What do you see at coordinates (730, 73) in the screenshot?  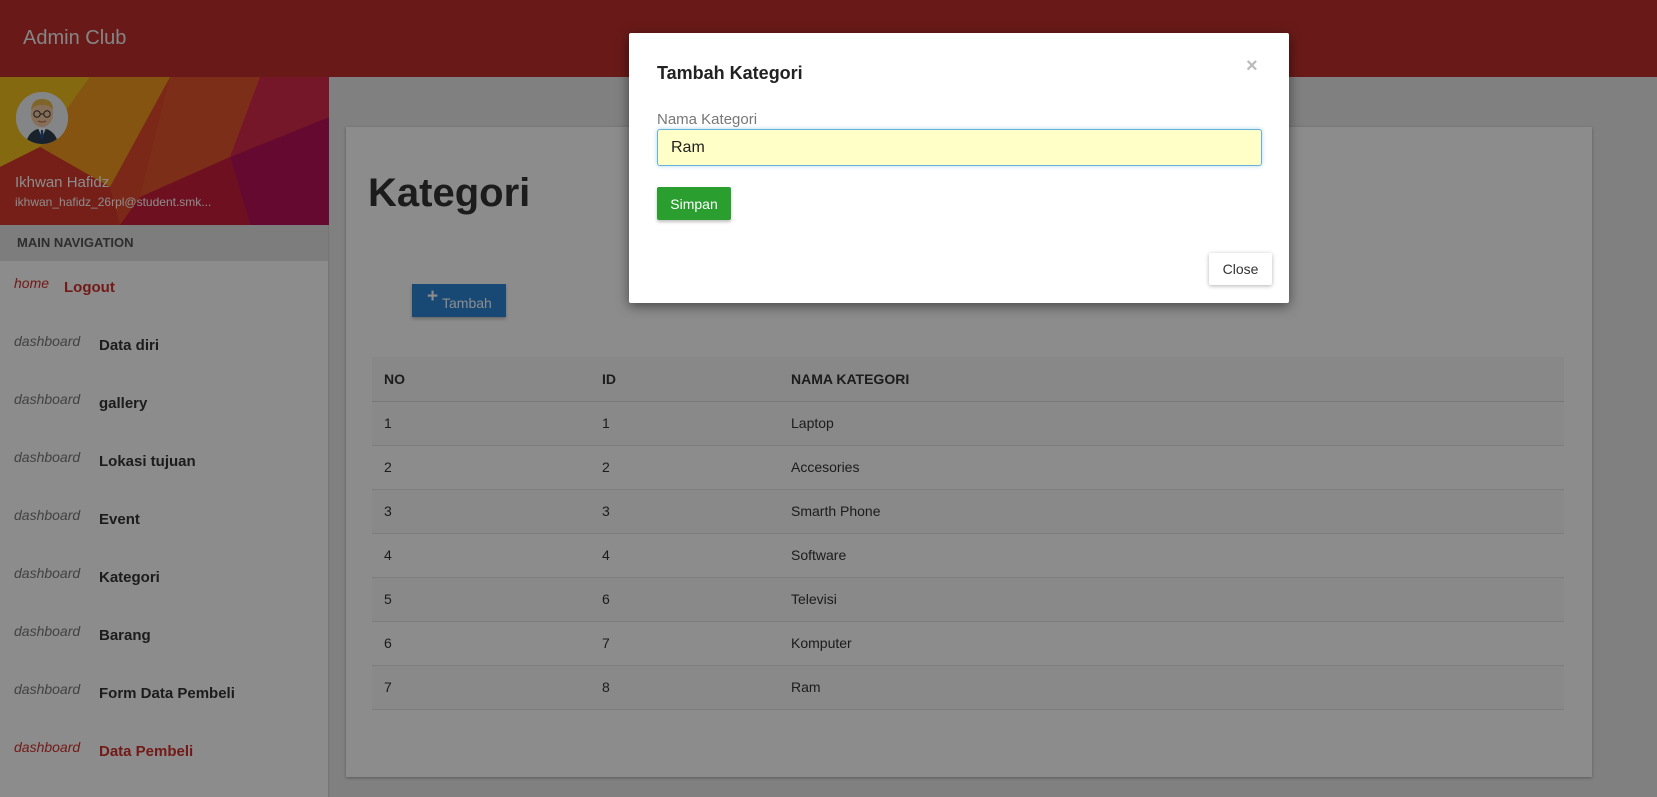 I see `modal-title: Tambah Kategori` at bounding box center [730, 73].